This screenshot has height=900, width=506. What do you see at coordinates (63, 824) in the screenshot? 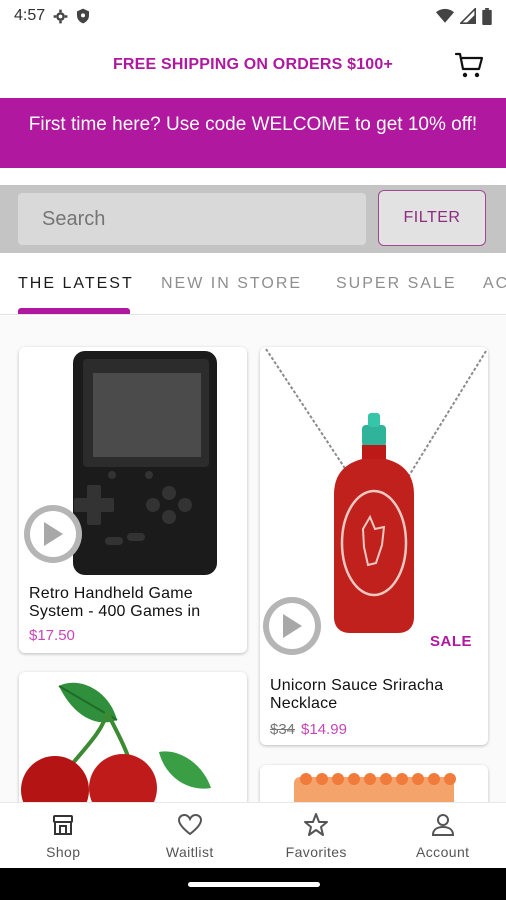
I see `store-icon` at bounding box center [63, 824].